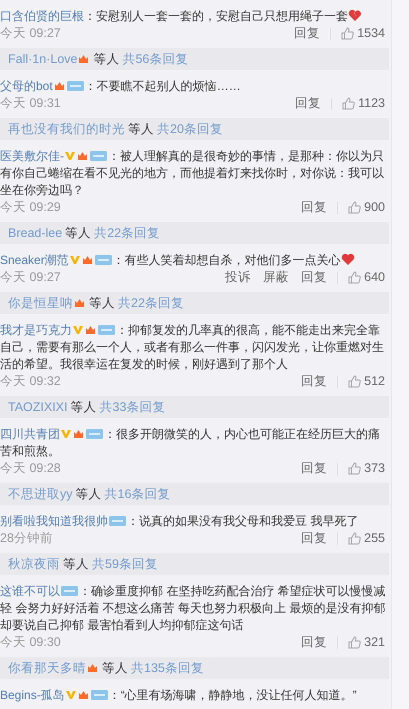  I want to click on replies-bar: 不思进取yy 等人 共16条回复, so click(194, 494).